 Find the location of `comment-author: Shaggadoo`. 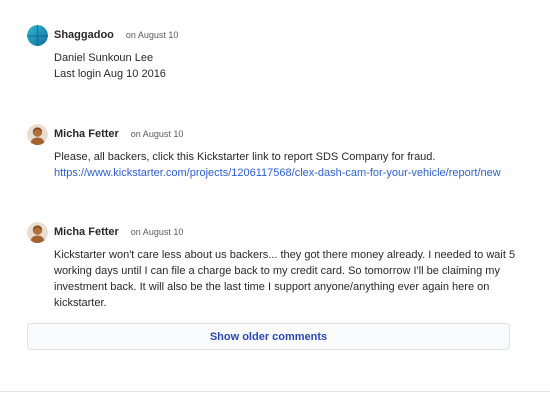

comment-author: Shaggadoo is located at coordinates (84, 35).